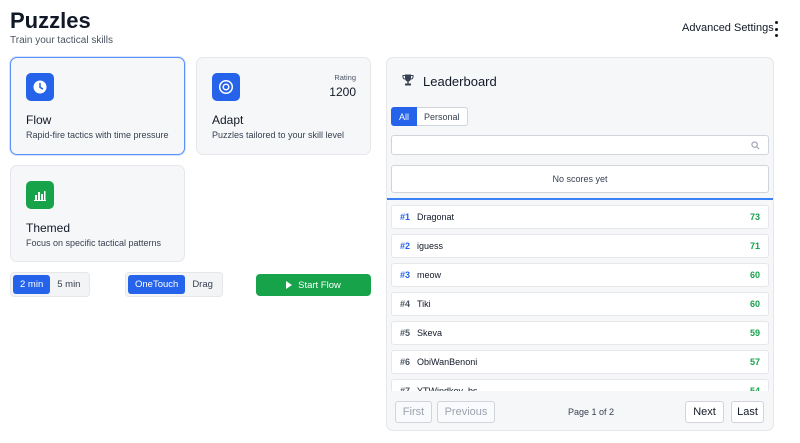 This screenshot has width=800, height=443. What do you see at coordinates (442, 116) in the screenshot?
I see `tab-personal: Personal` at bounding box center [442, 116].